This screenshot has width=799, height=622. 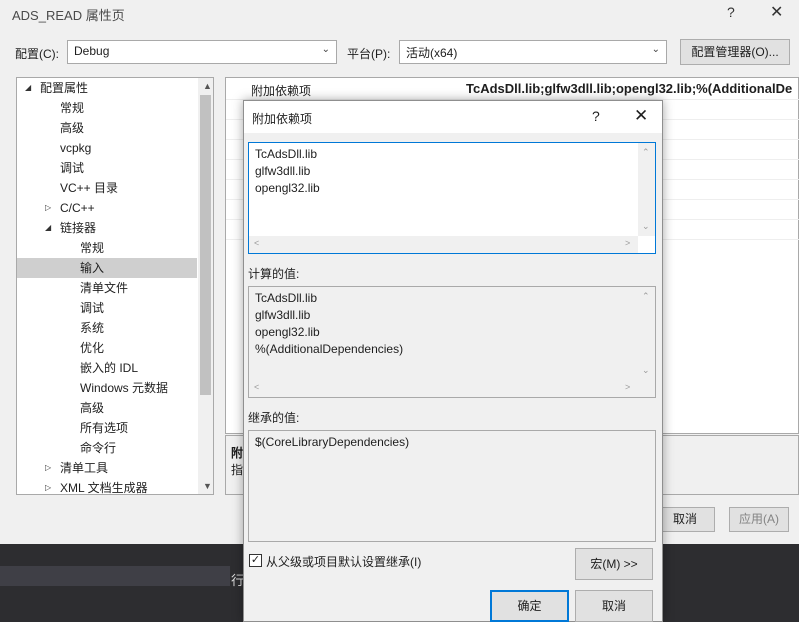 What do you see at coordinates (124, 388) in the screenshot?
I see `tree-item-label: Windows 元数据` at bounding box center [124, 388].